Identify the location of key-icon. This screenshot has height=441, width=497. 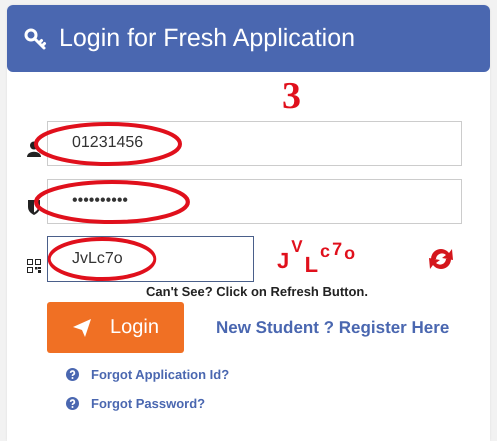
(36, 38).